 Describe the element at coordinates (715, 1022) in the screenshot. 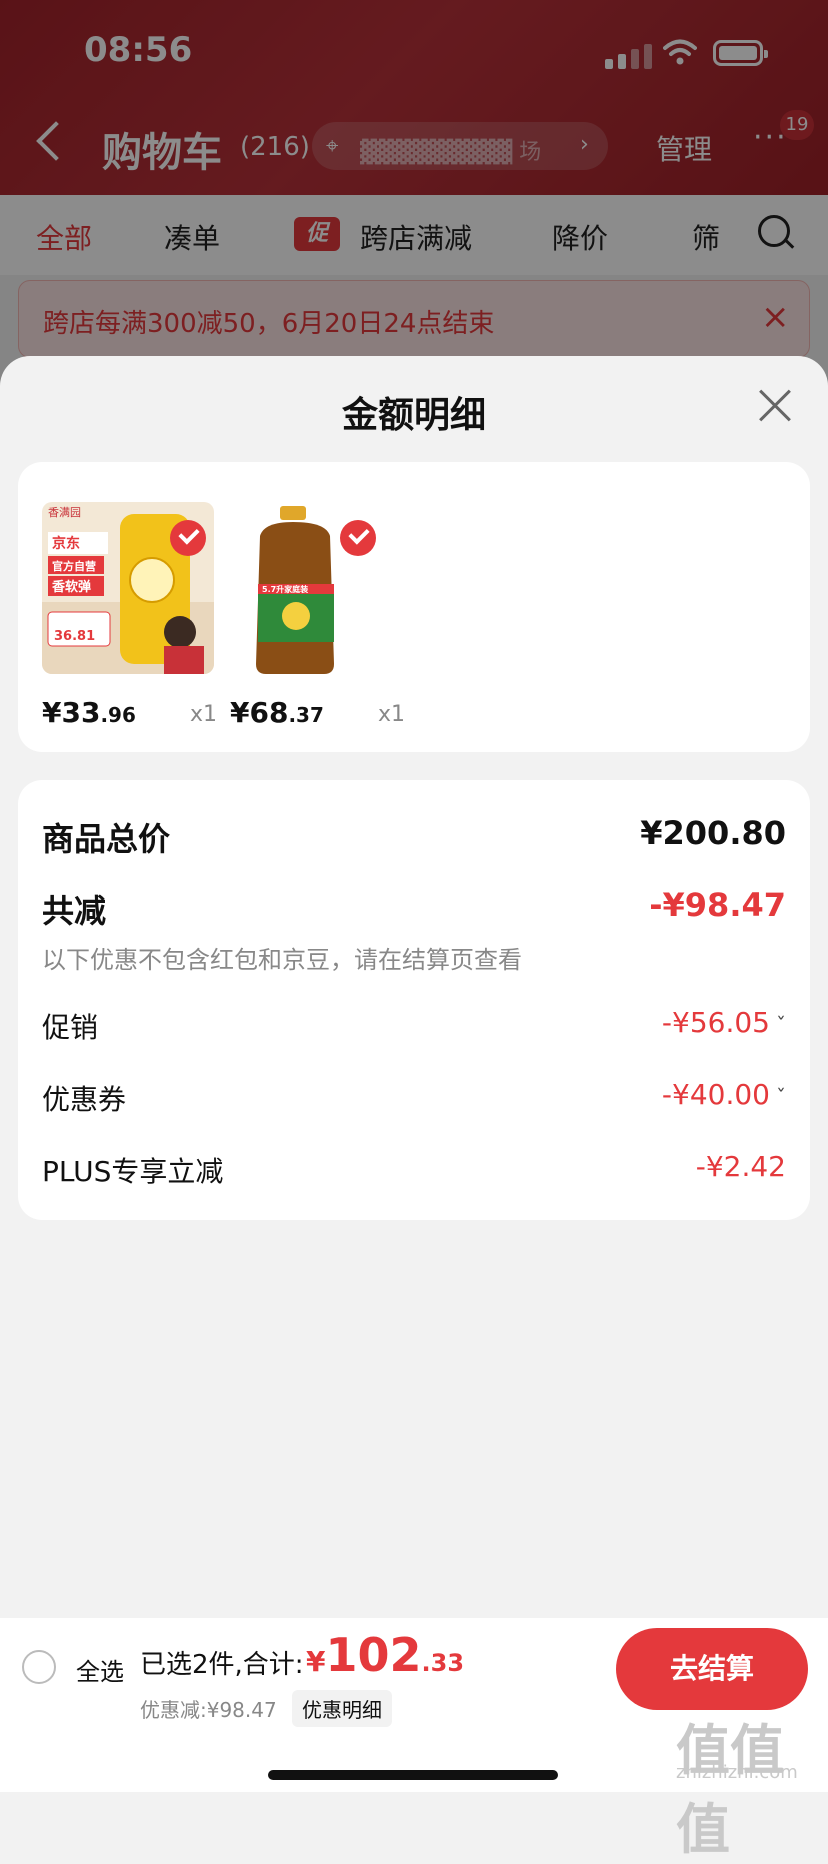

I see `promo-amount: -¥56.05` at that location.